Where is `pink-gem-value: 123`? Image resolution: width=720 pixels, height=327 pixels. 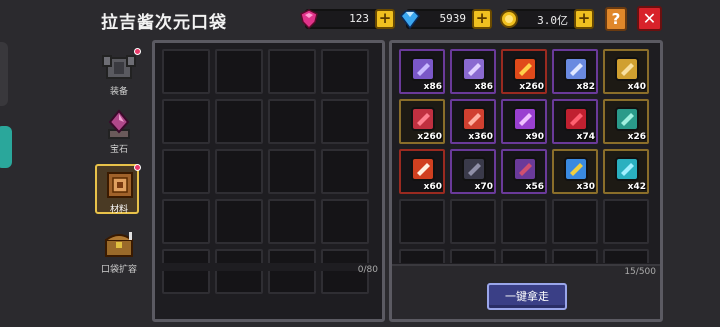
pink-gem-value: 123 is located at coordinates (359, 18).